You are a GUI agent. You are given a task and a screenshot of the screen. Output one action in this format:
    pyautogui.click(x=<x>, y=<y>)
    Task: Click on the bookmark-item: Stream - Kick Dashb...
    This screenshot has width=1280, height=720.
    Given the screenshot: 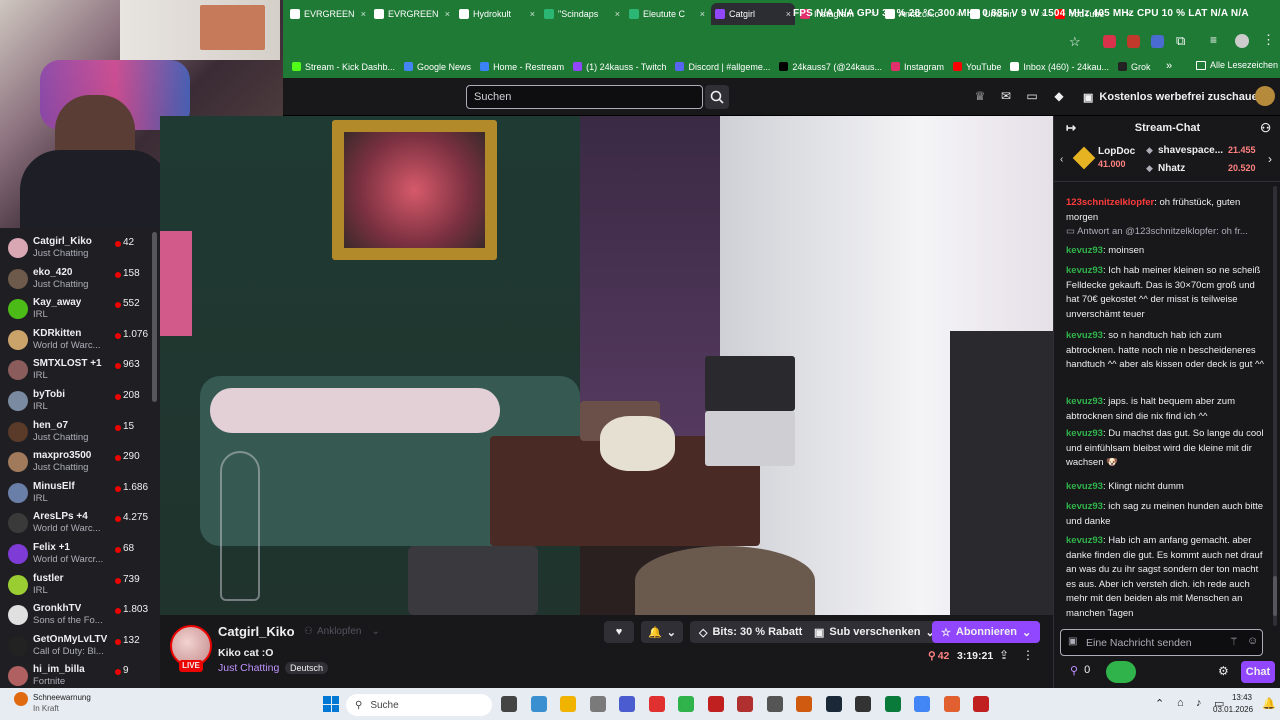 What is the action you would take?
    pyautogui.click(x=343, y=67)
    